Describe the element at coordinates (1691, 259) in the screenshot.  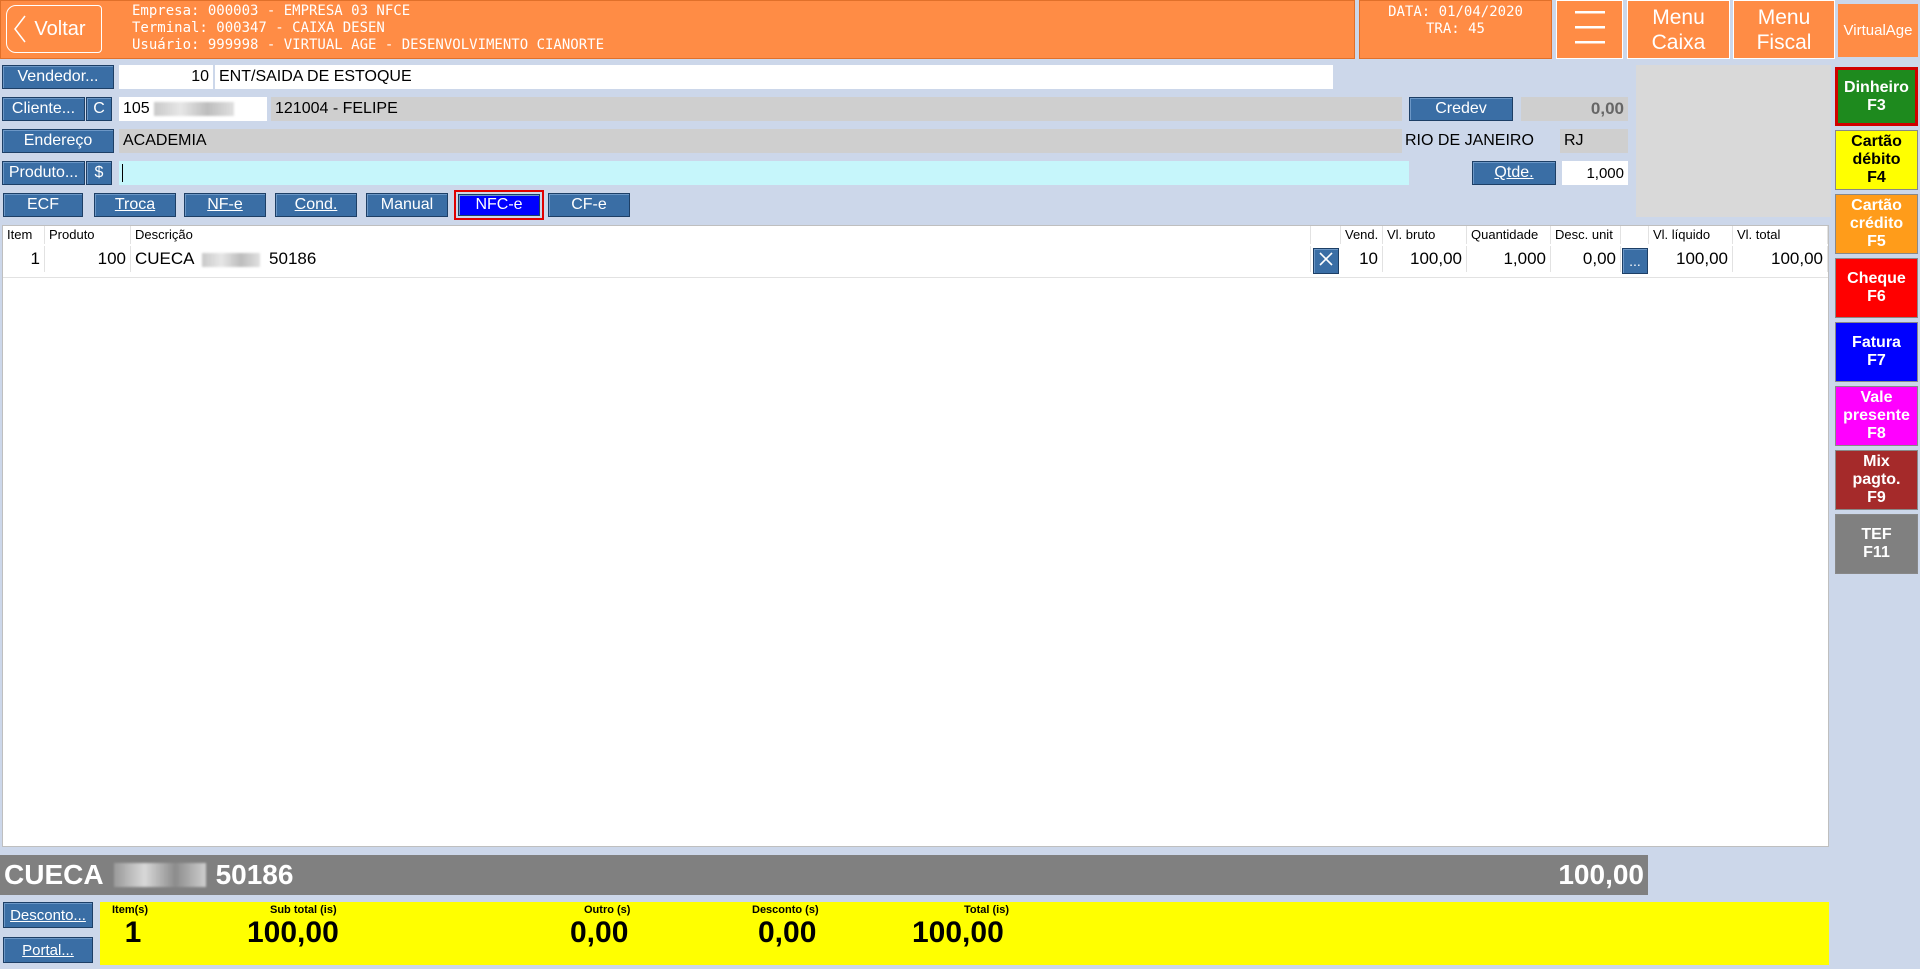
I see `cell-vl-liquido: 100,00` at that location.